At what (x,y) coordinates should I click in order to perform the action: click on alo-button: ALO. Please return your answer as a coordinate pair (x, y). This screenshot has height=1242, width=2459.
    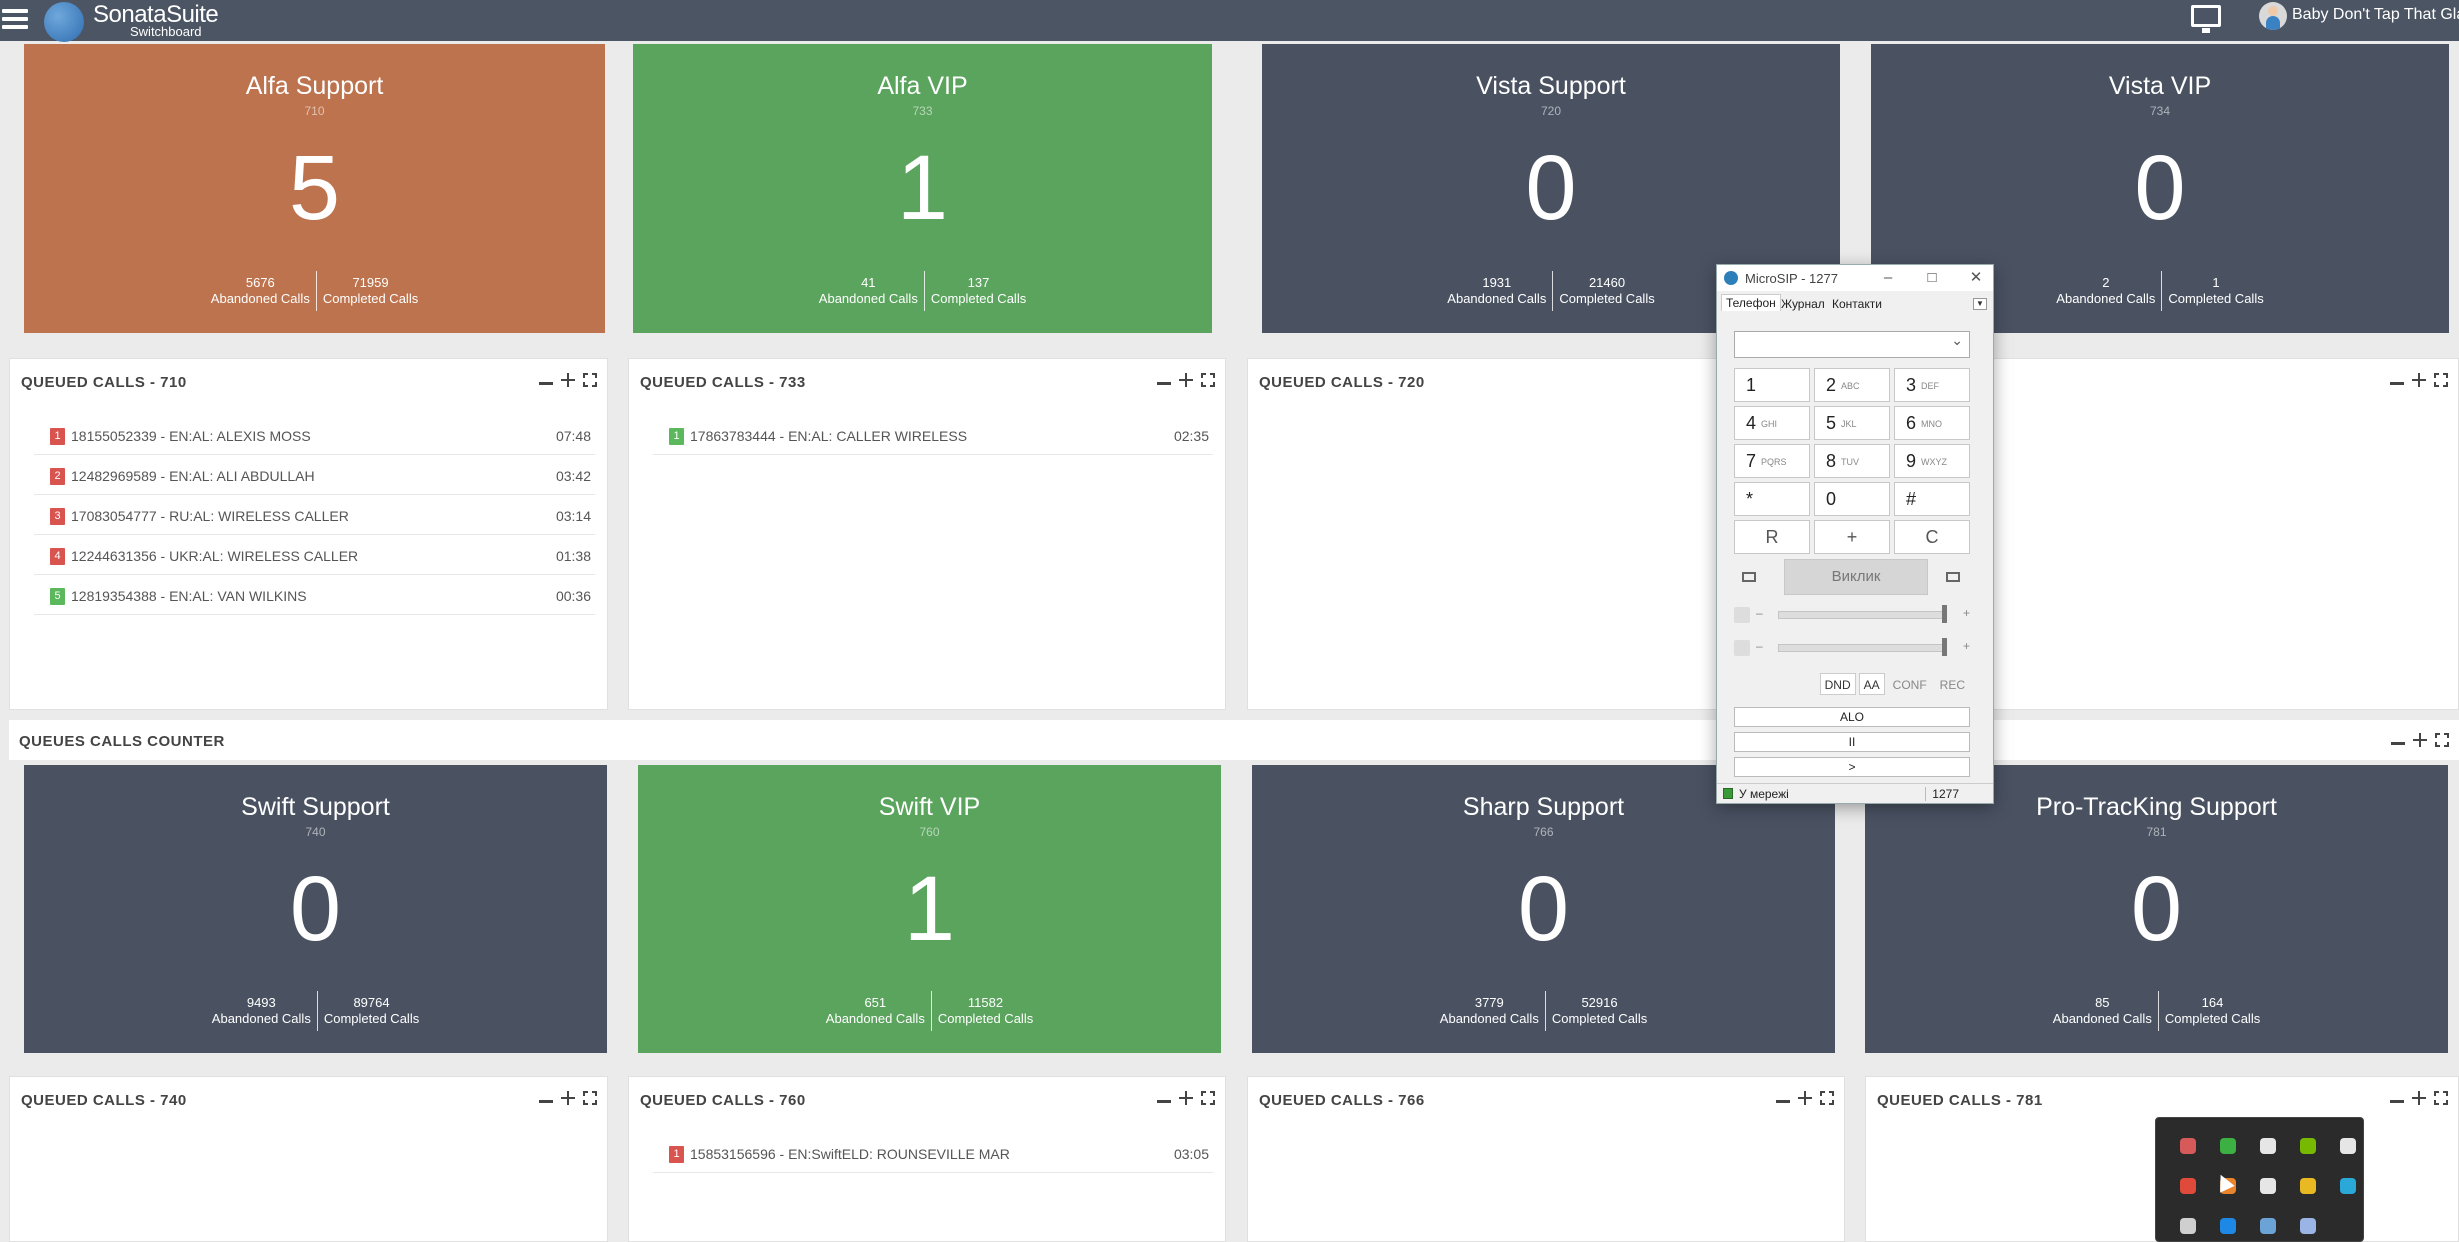
    Looking at the image, I should click on (1852, 717).